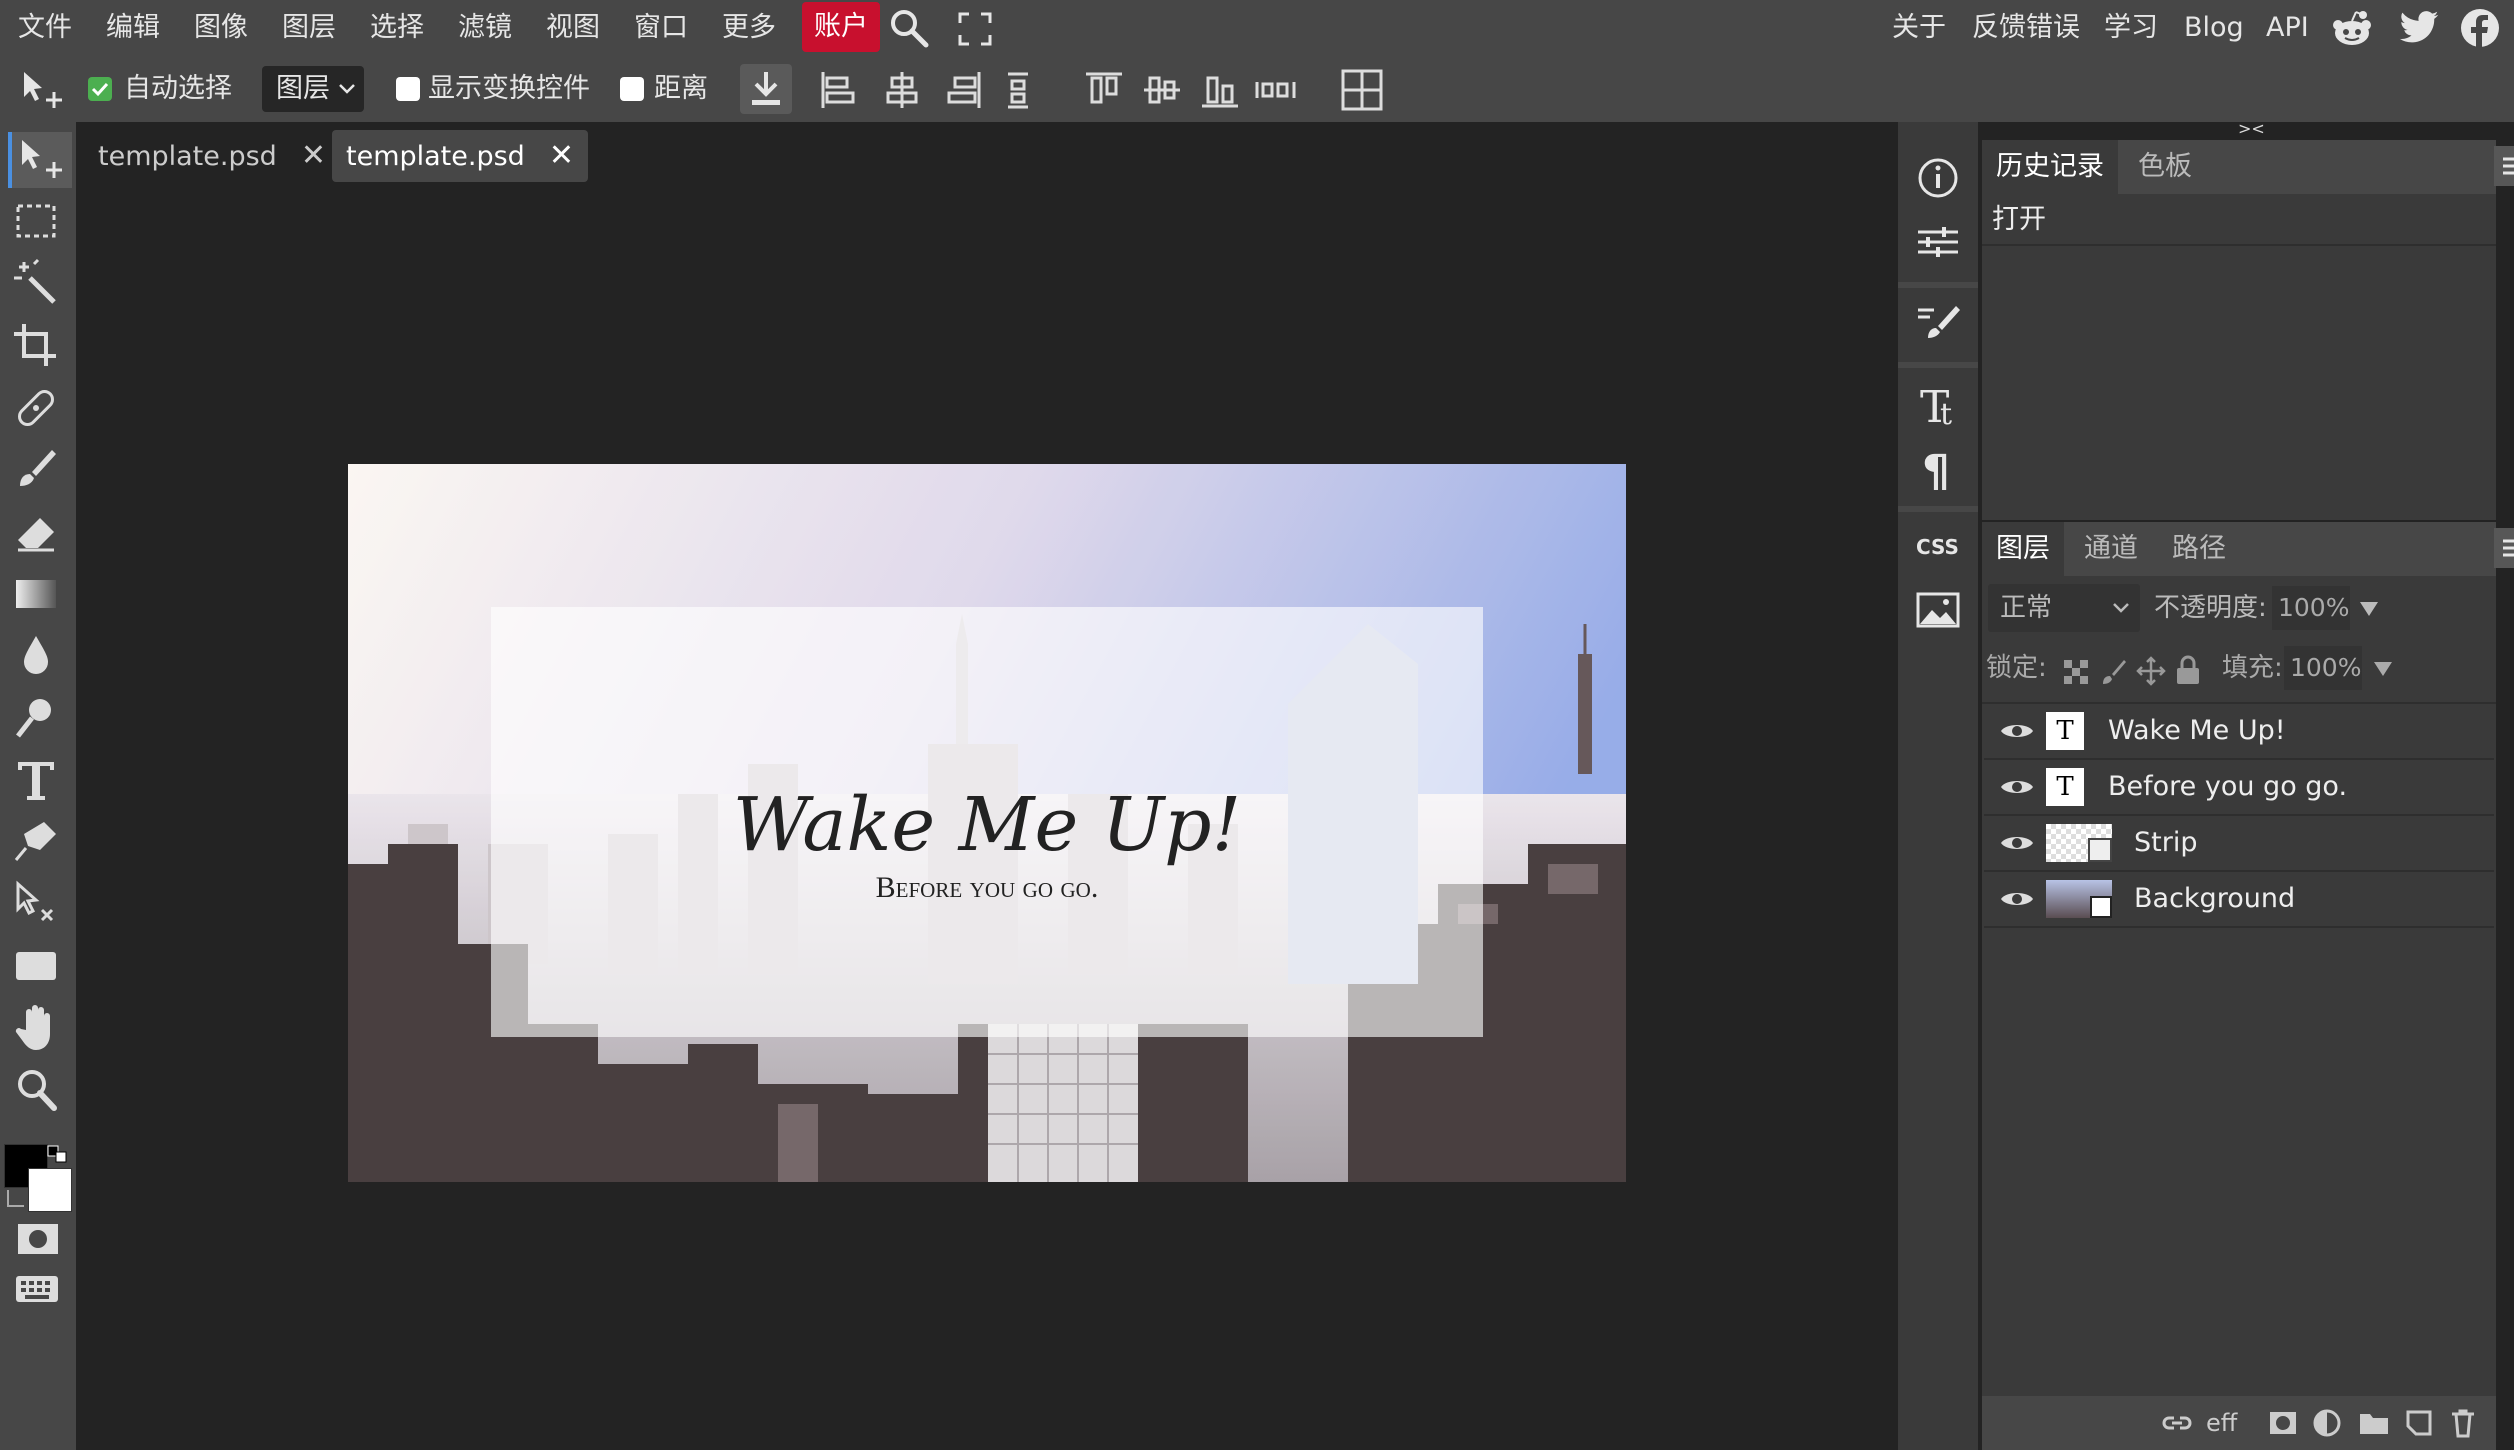  Describe the element at coordinates (841, 27) in the screenshot. I see `account-button: 账户` at that location.